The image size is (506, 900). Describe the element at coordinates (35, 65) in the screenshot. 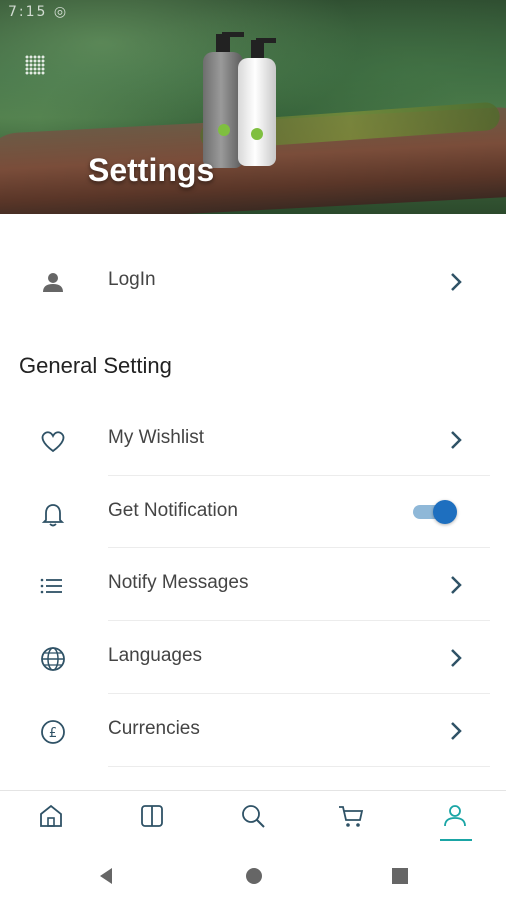

I see `grid-icon` at that location.